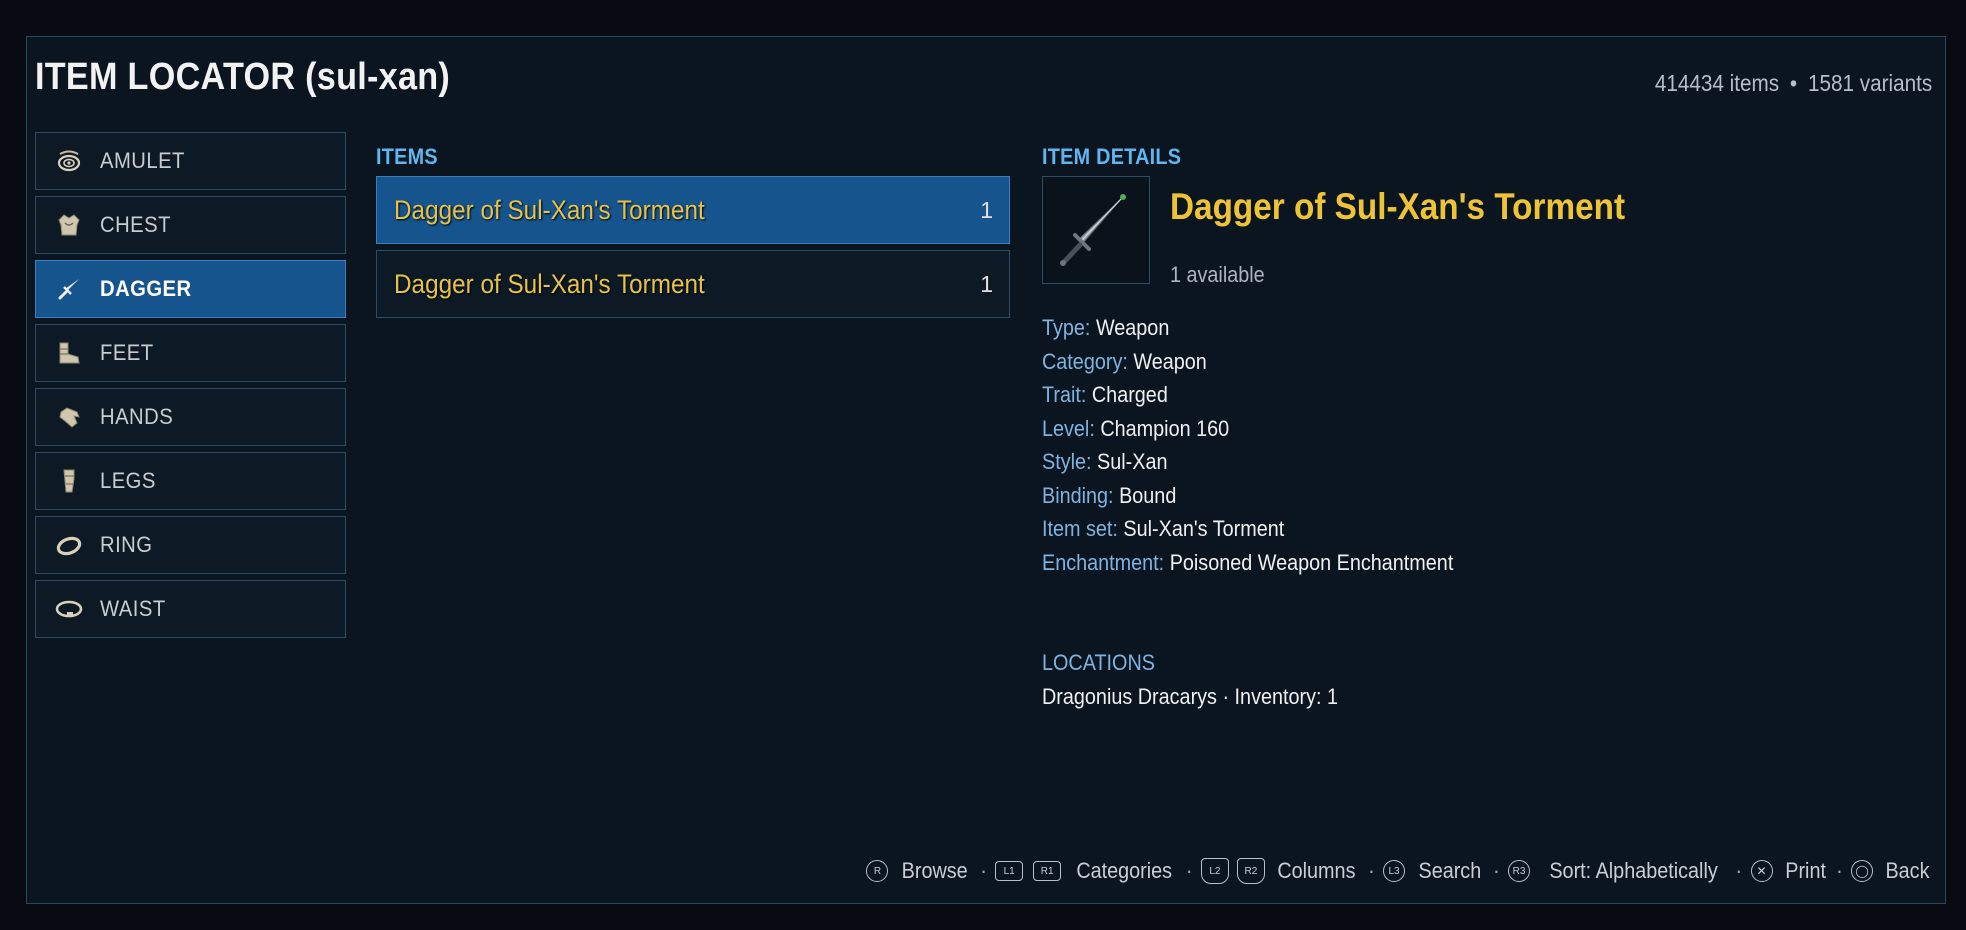 The width and height of the screenshot is (1966, 930). Describe the element at coordinates (190, 417) in the screenshot. I see `category-hands: HANDS` at that location.